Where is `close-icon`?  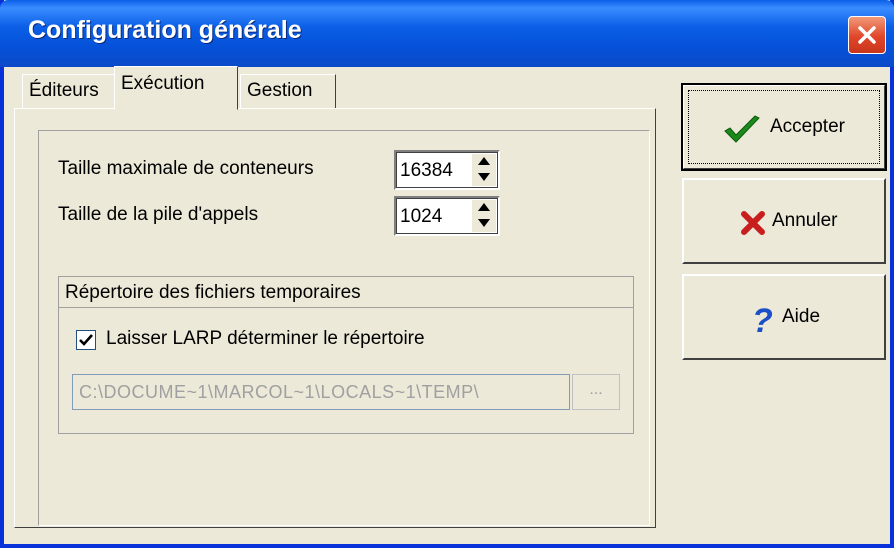
close-icon is located at coordinates (867, 35).